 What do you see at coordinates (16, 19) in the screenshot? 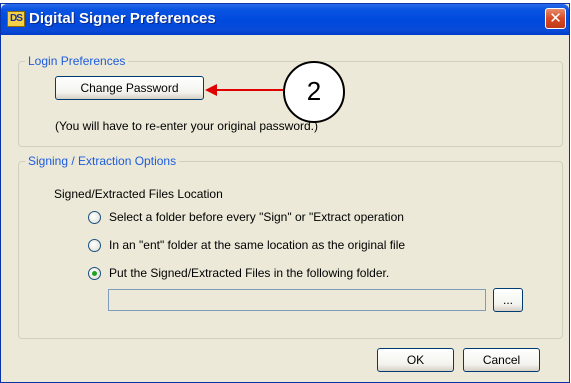
I see `app-icon: DS` at bounding box center [16, 19].